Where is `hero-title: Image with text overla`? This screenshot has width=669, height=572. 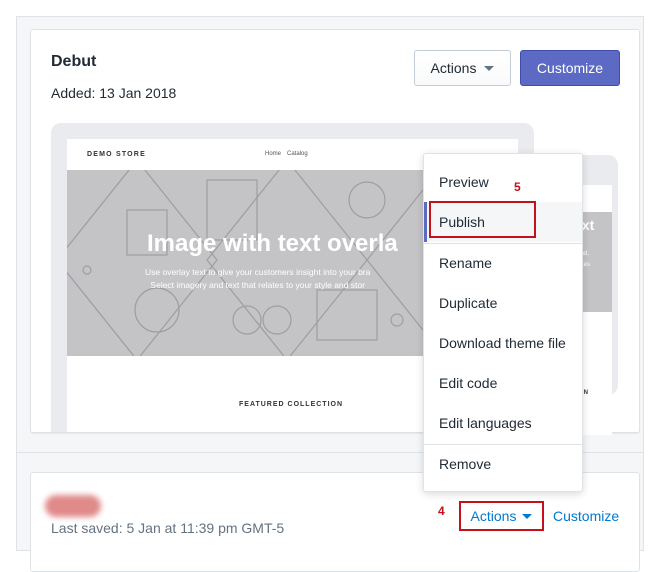 hero-title: Image with text overla is located at coordinates (272, 243).